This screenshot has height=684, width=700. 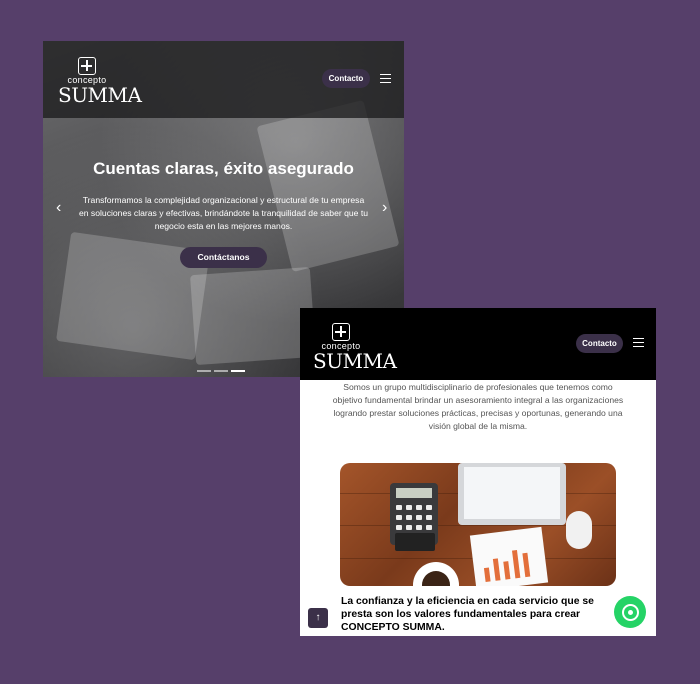 What do you see at coordinates (415, 542) in the screenshot?
I see `notebook-image` at bounding box center [415, 542].